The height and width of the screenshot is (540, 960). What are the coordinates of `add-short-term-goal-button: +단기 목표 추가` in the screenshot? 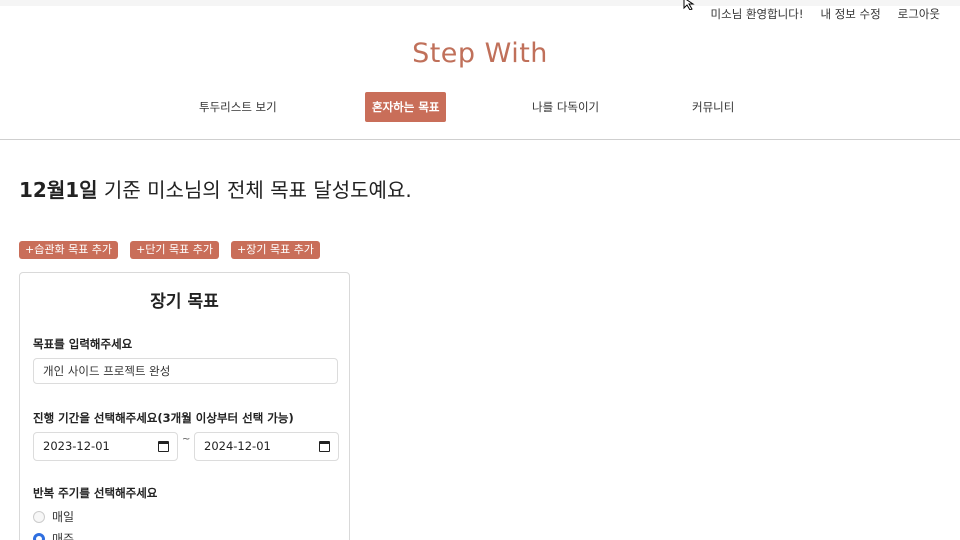 It's located at (174, 250).